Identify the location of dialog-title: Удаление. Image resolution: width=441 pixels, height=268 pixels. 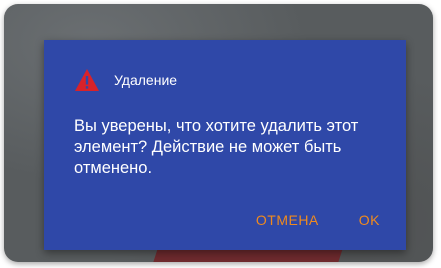
(146, 80).